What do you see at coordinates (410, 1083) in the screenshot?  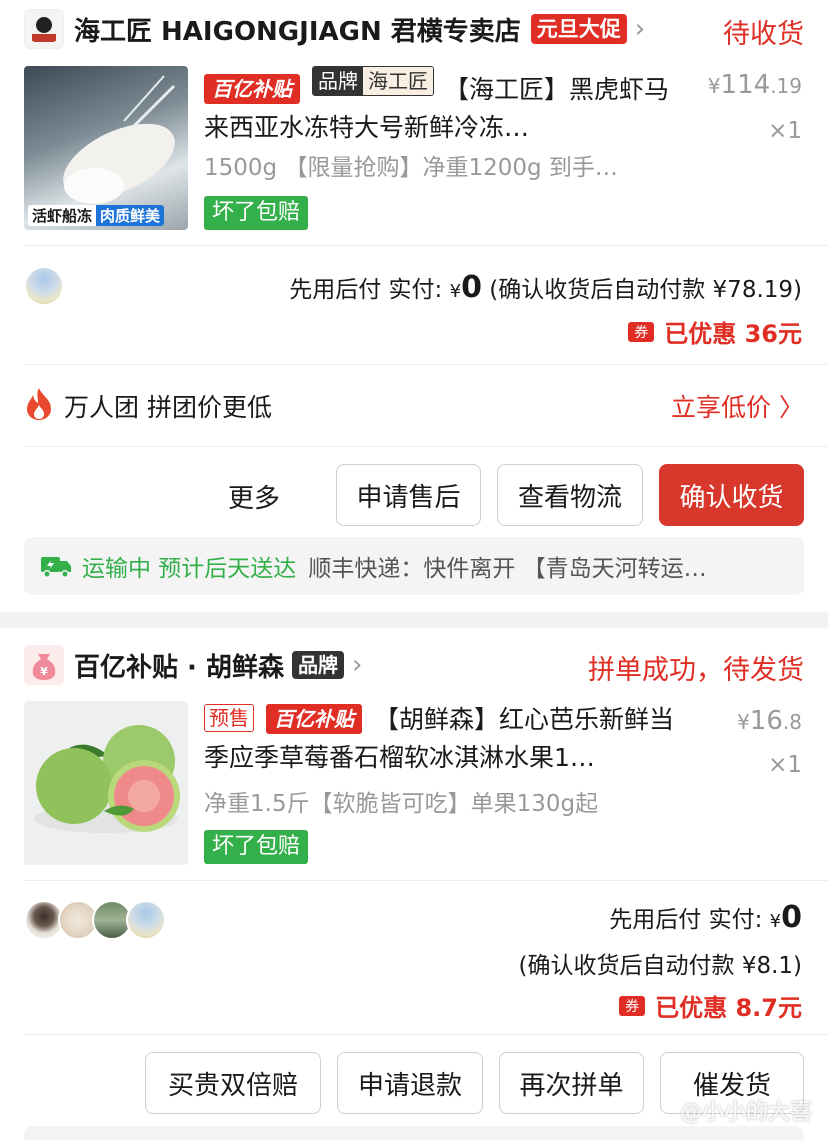 I see `request-refund-button: 申请退款` at bounding box center [410, 1083].